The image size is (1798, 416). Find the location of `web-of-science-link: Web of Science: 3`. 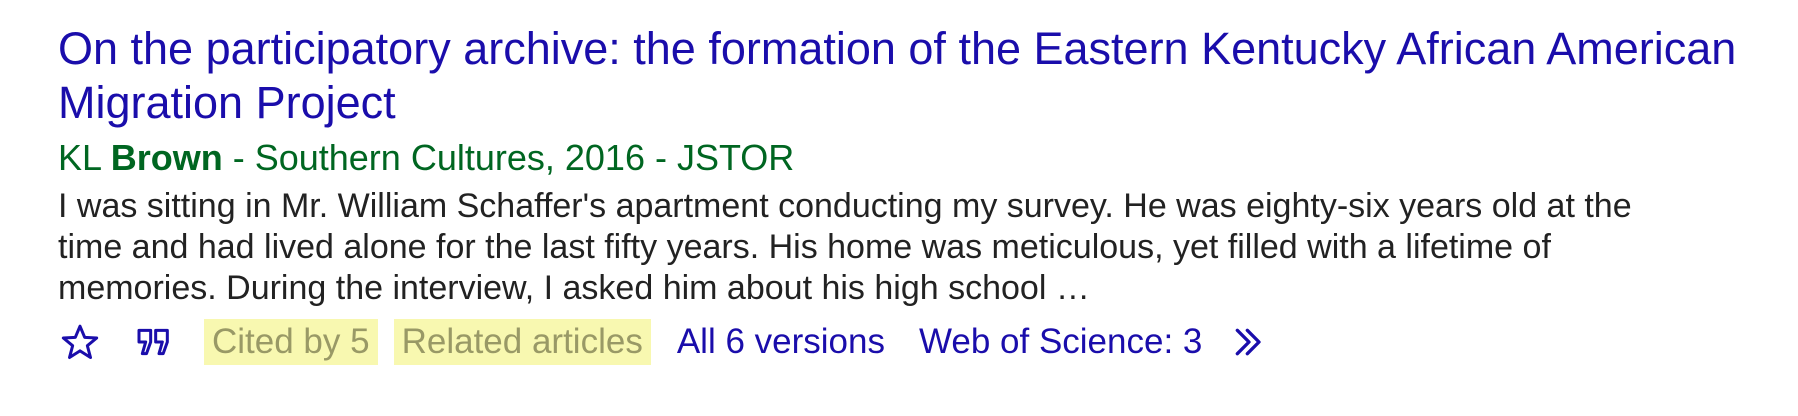

web-of-science-link: Web of Science: 3 is located at coordinates (1060, 342).